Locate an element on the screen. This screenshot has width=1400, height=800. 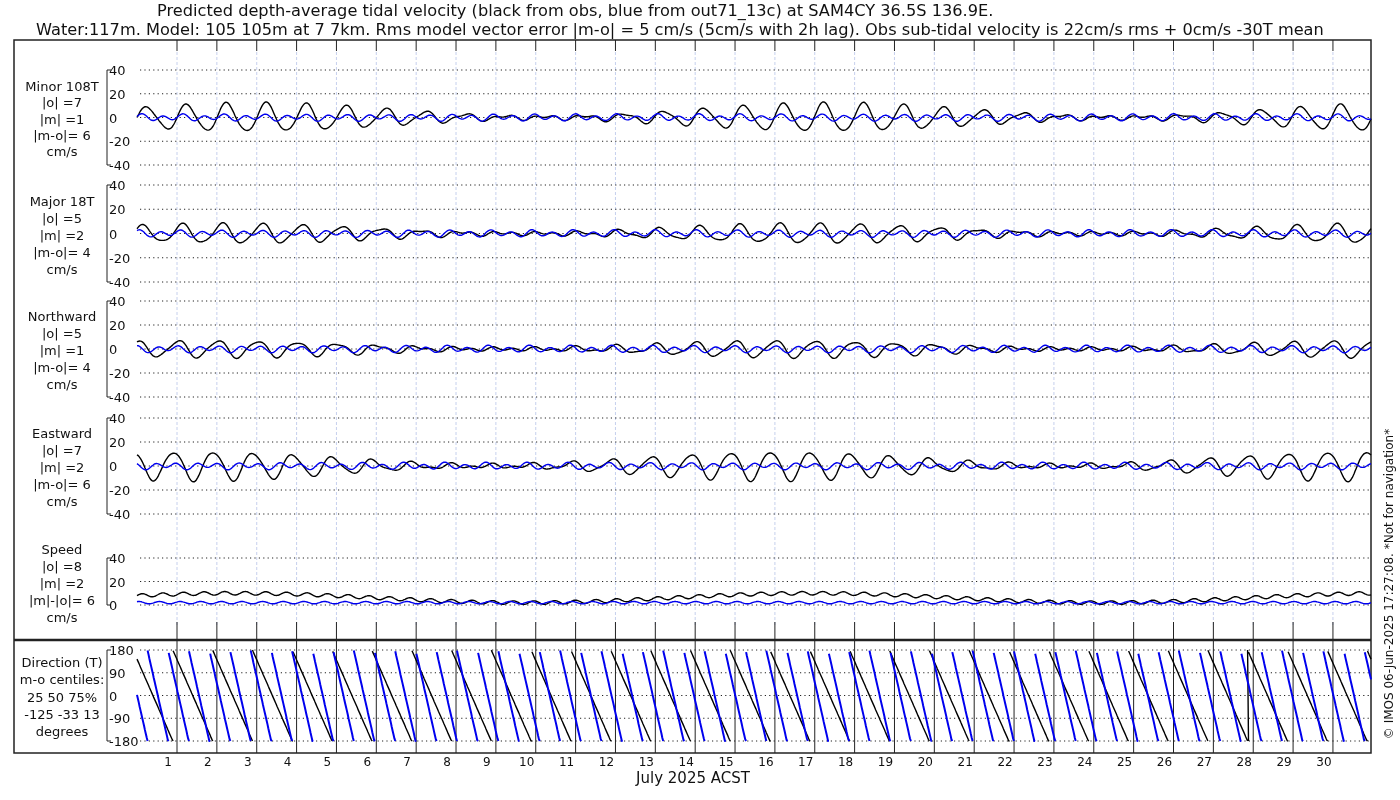
y-tick-label: -180 is located at coordinates (124, 741).